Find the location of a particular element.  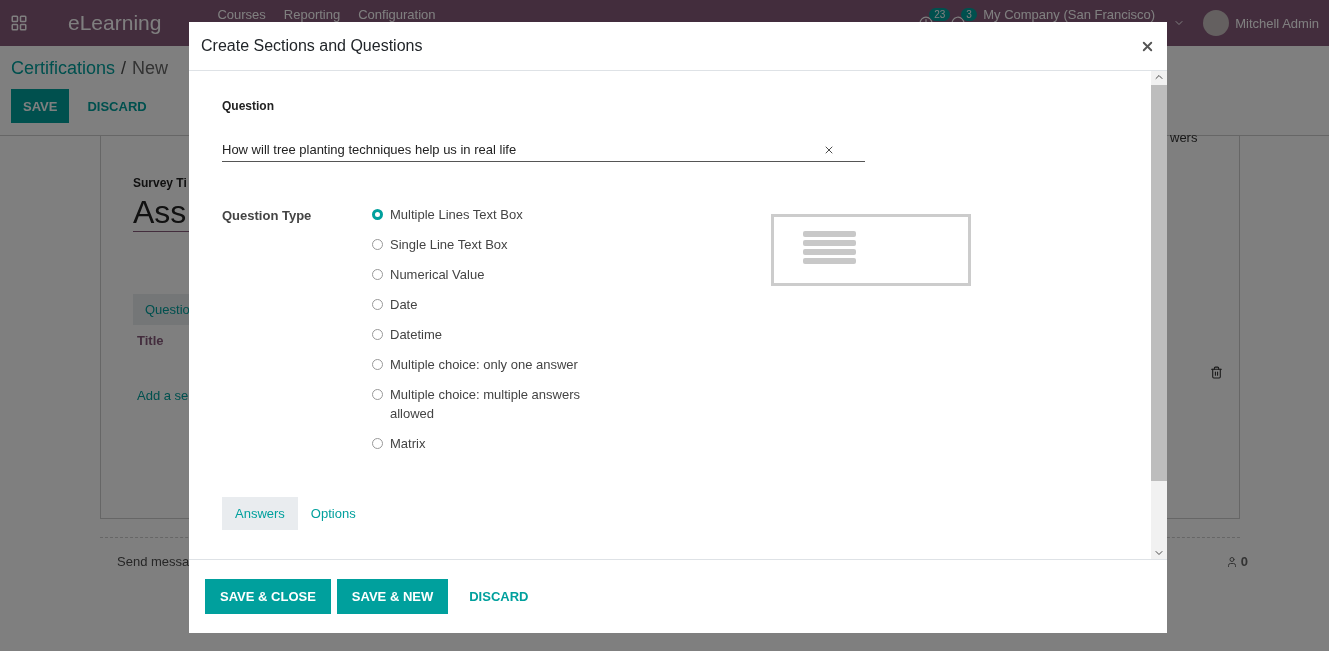

follower-icon is located at coordinates (1231, 561).